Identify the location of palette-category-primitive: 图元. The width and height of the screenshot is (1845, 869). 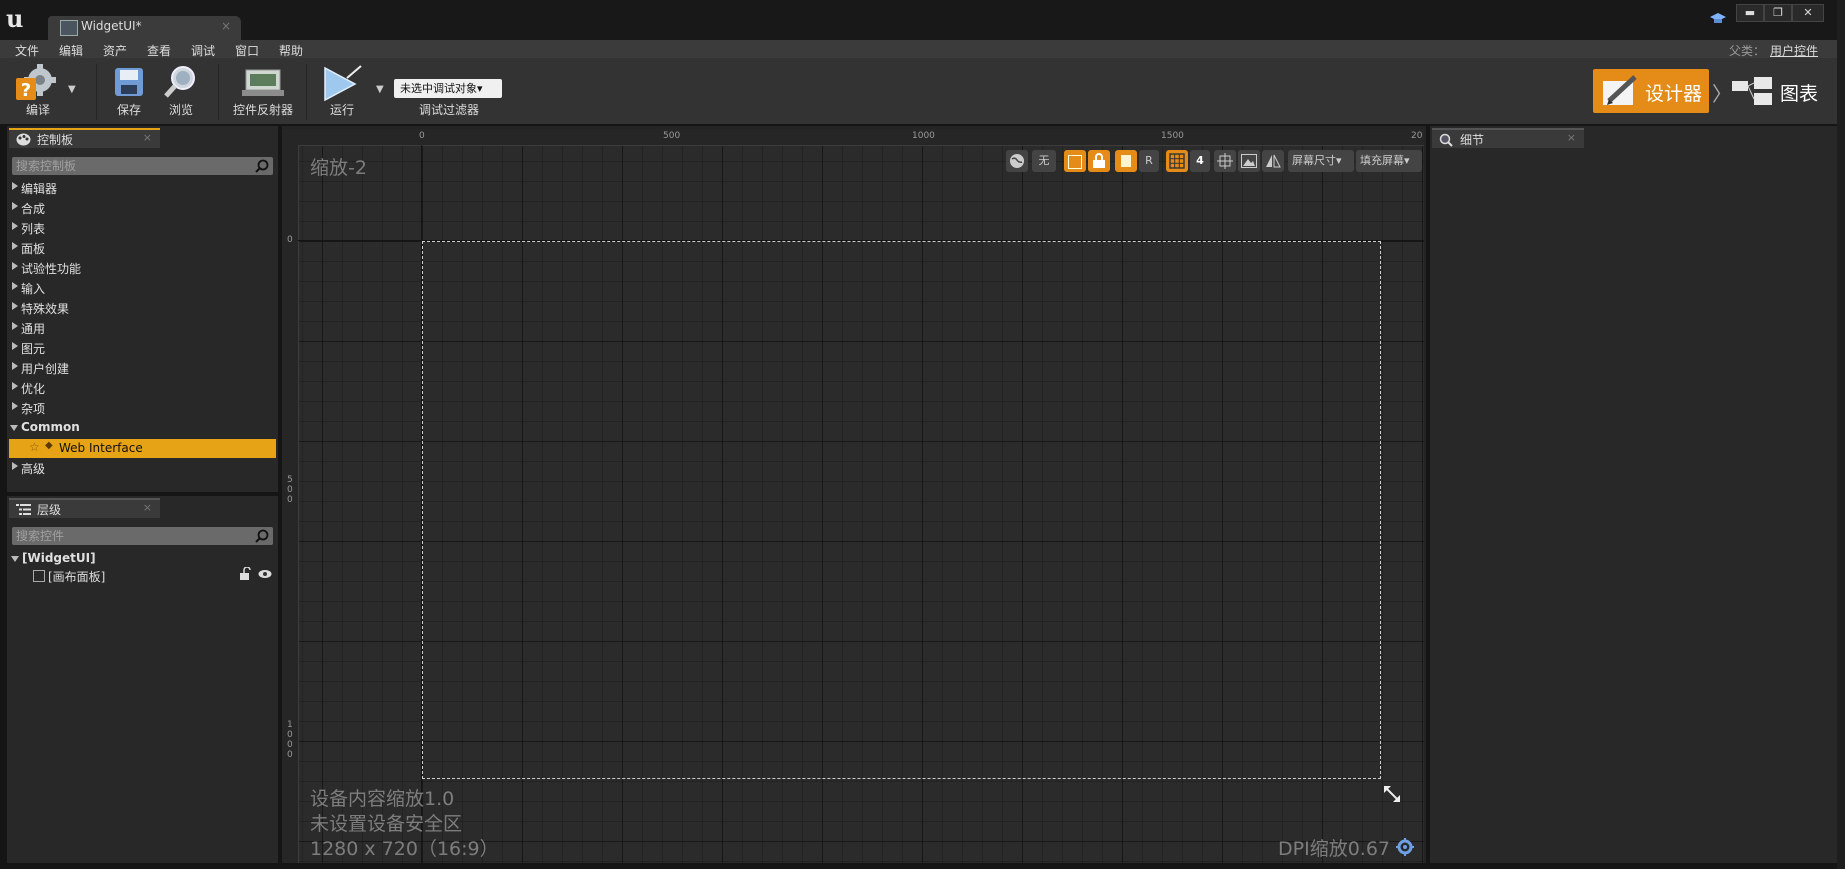
(142, 348).